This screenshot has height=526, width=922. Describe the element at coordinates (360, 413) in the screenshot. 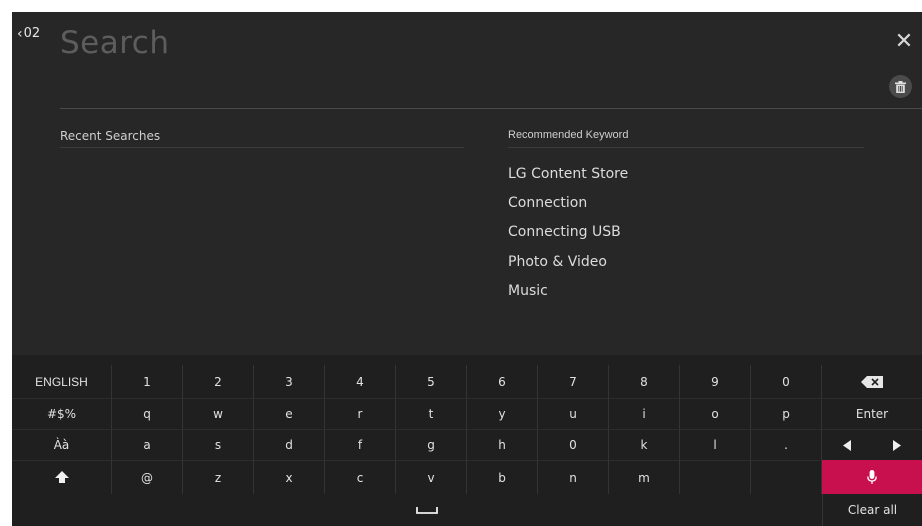

I see `key-r: r` at that location.